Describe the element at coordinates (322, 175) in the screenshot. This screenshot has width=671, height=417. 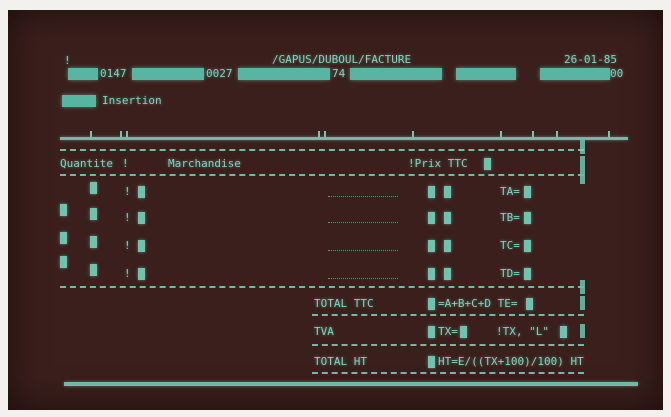
I see `column-header-bottom` at that location.